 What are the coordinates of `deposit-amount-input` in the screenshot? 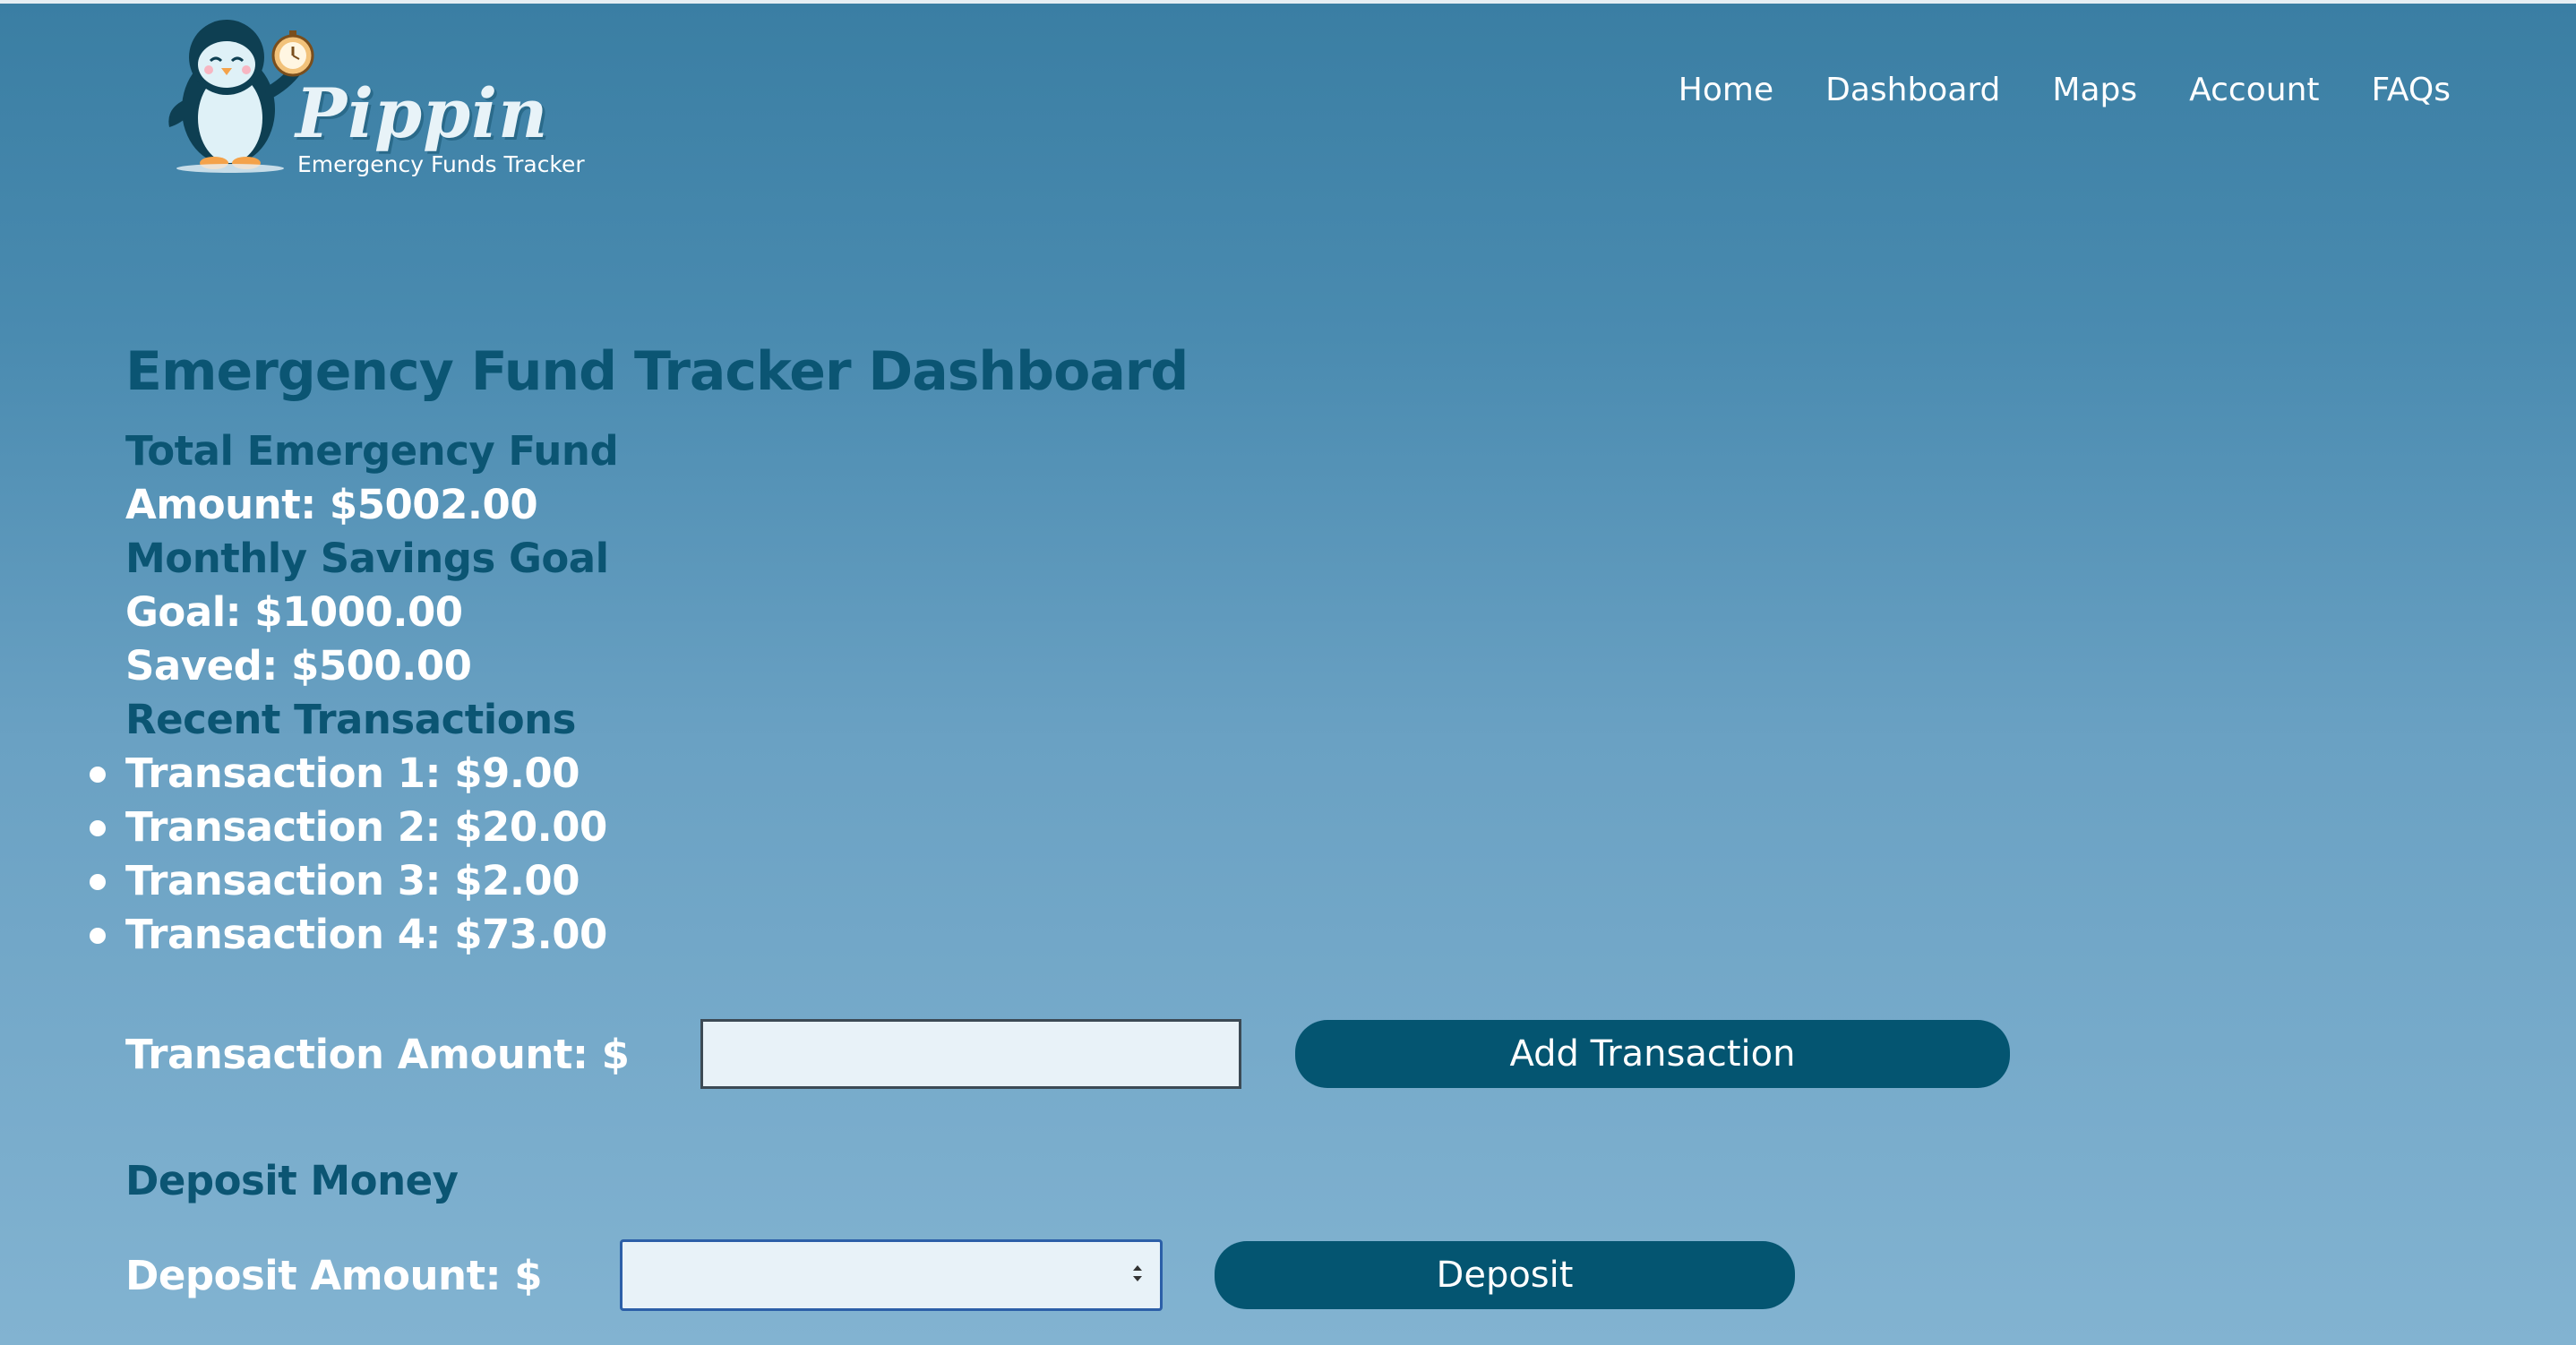 It's located at (891, 1275).